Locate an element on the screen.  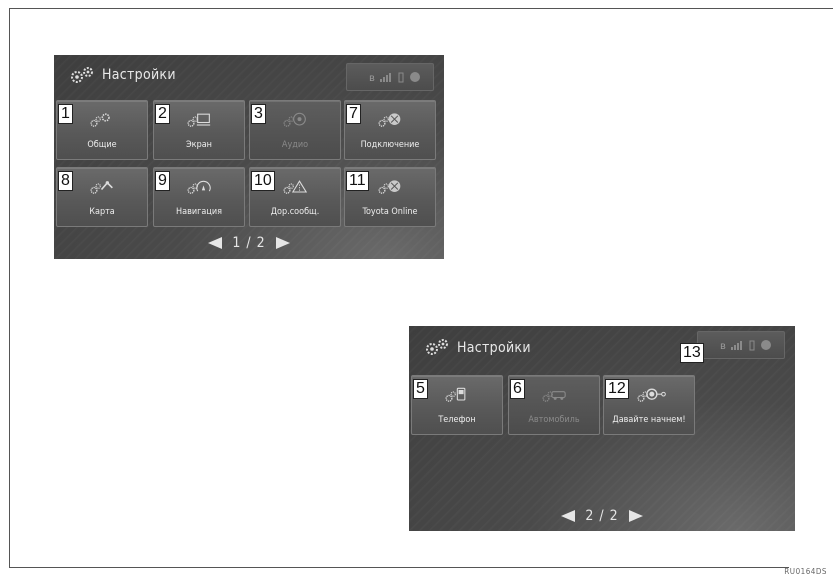
traffic-icon is located at coordinates (295, 187).